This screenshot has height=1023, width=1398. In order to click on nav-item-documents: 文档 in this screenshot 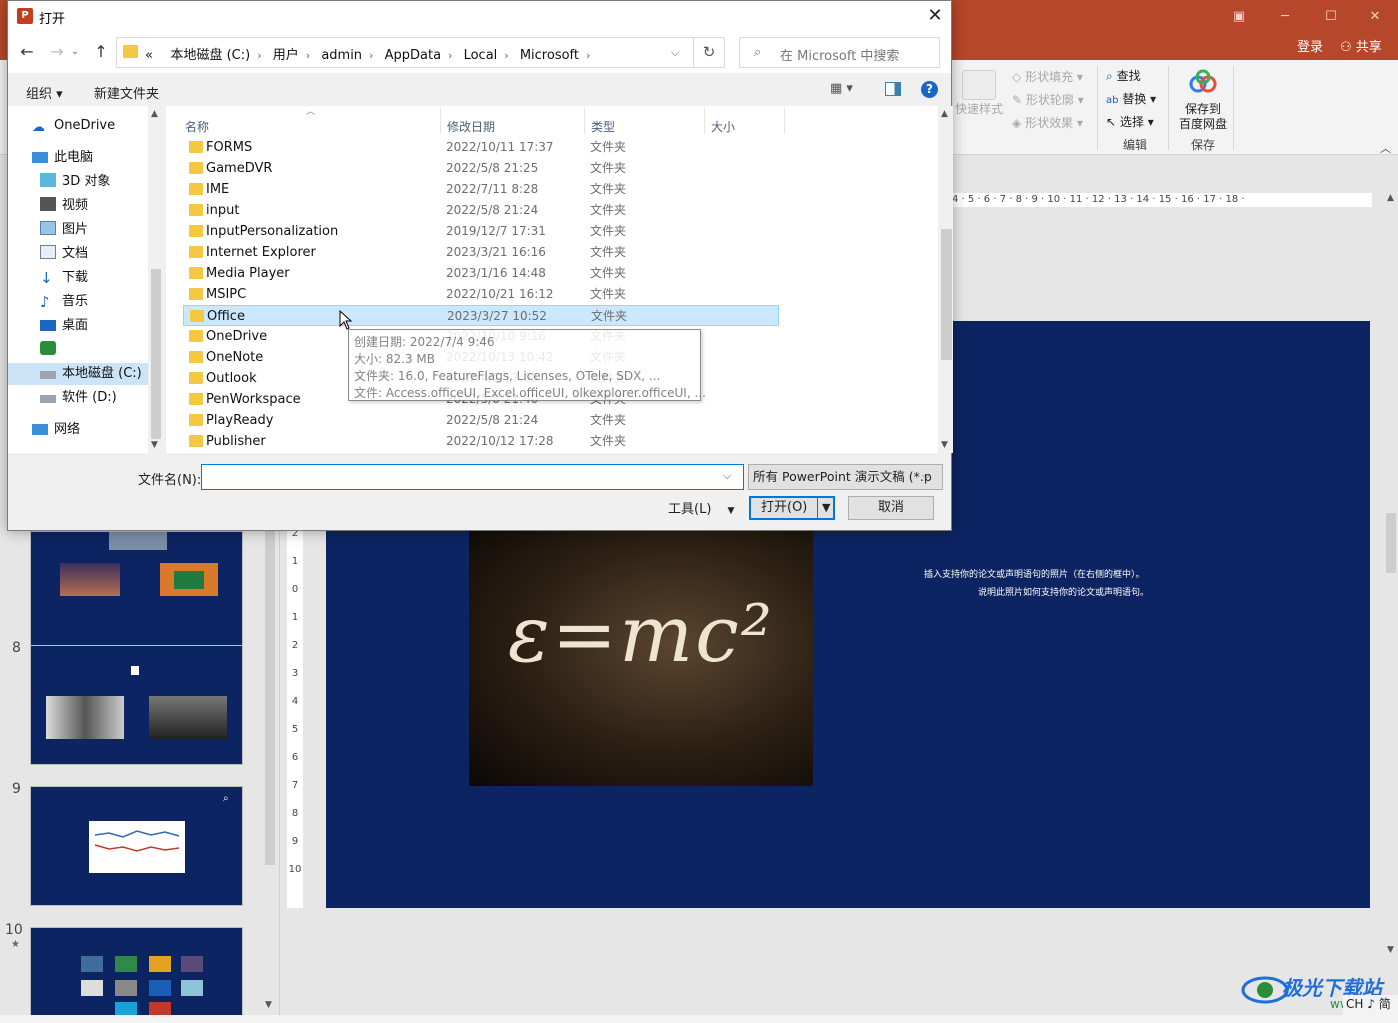, I will do `click(78, 254)`.